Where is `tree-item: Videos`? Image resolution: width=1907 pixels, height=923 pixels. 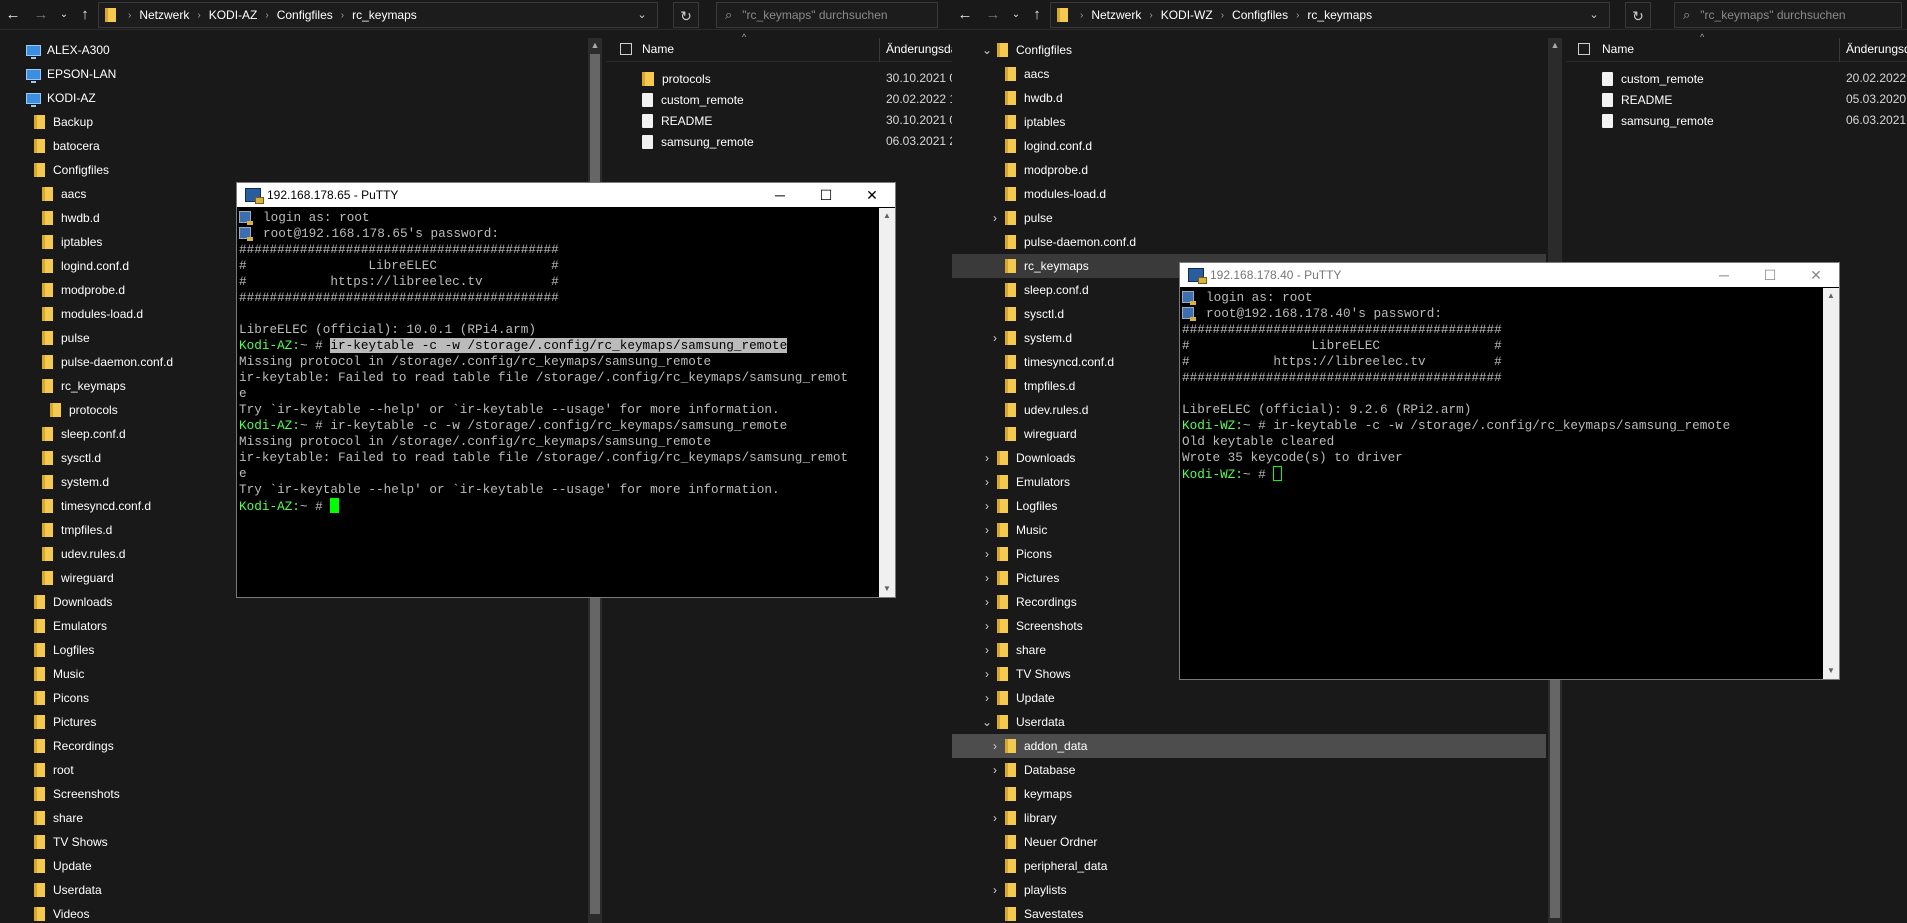 tree-item: Videos is located at coordinates (292, 912).